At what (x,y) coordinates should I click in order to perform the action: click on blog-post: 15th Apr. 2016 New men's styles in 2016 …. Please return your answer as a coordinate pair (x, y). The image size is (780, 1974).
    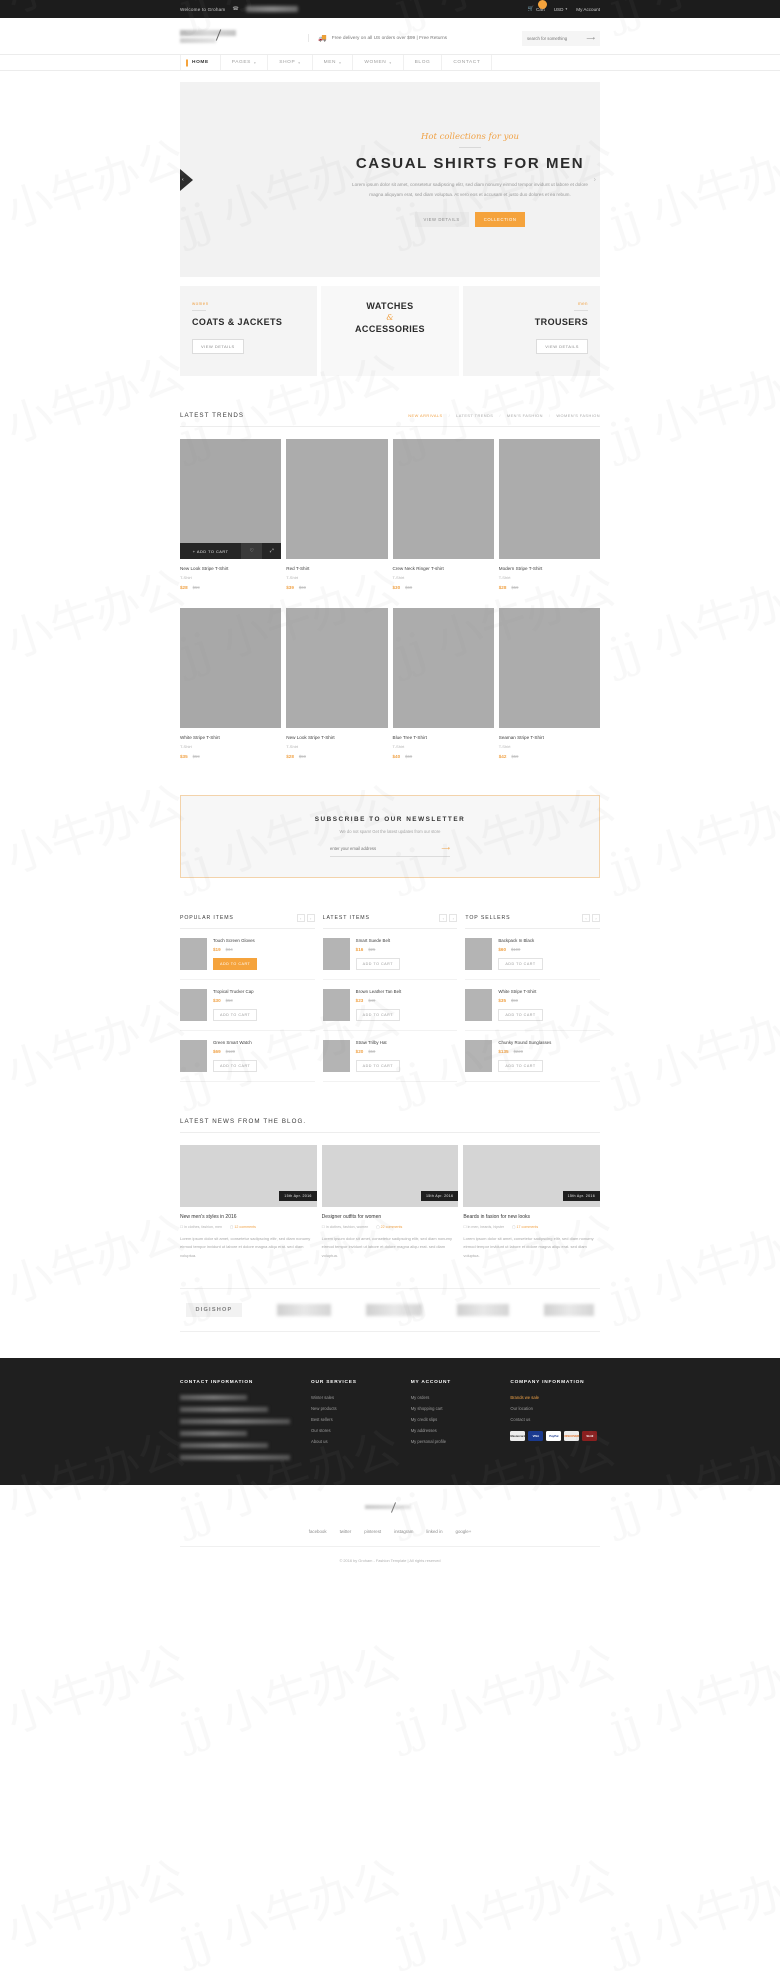
    Looking at the image, I should click on (248, 1202).